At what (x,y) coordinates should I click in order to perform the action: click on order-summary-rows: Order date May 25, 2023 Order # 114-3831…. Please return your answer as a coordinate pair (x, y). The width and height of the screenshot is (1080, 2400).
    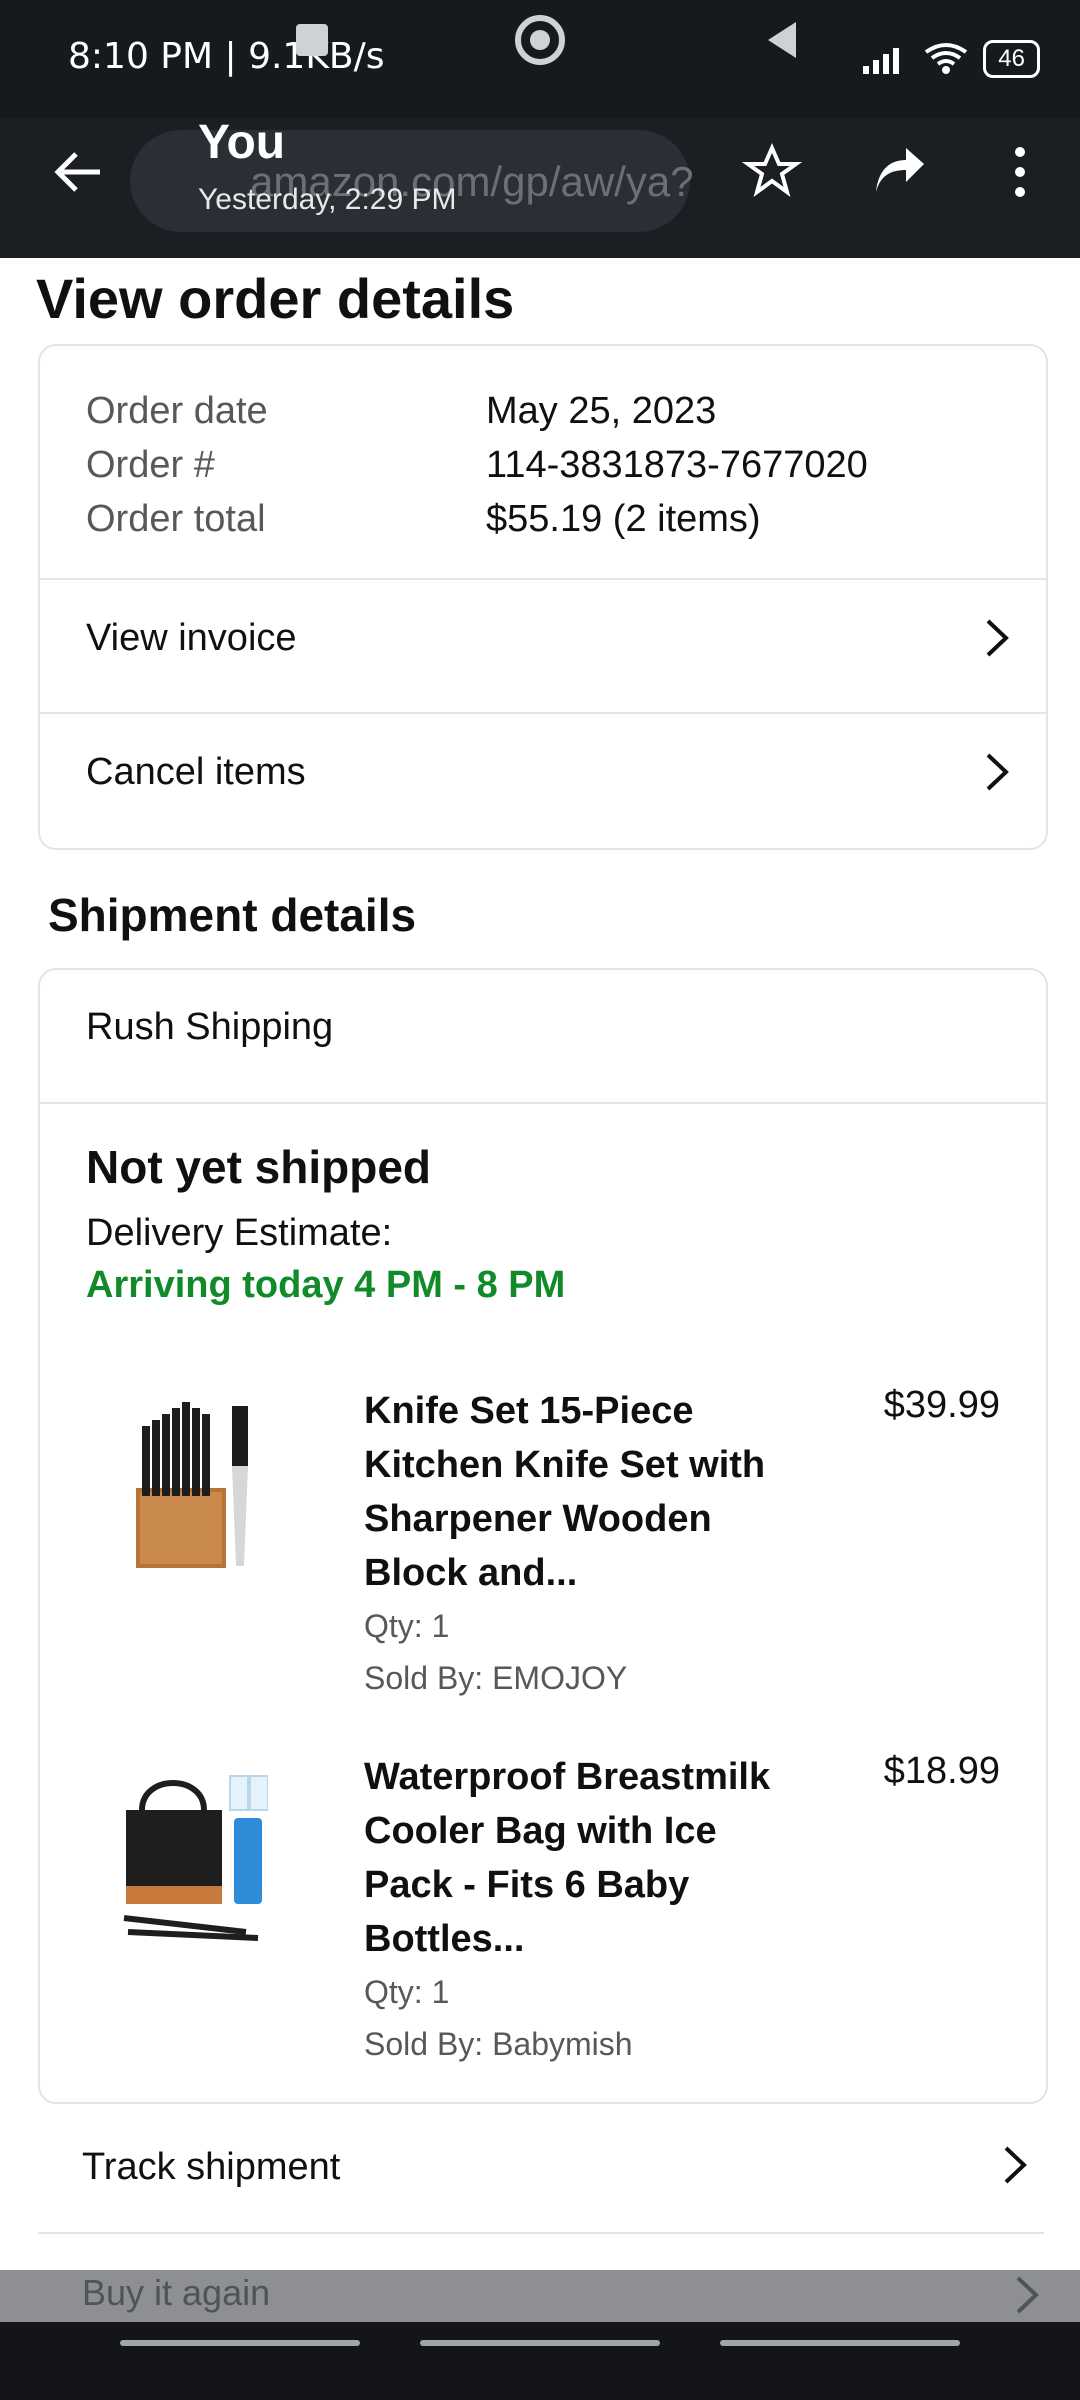
    Looking at the image, I should click on (536, 465).